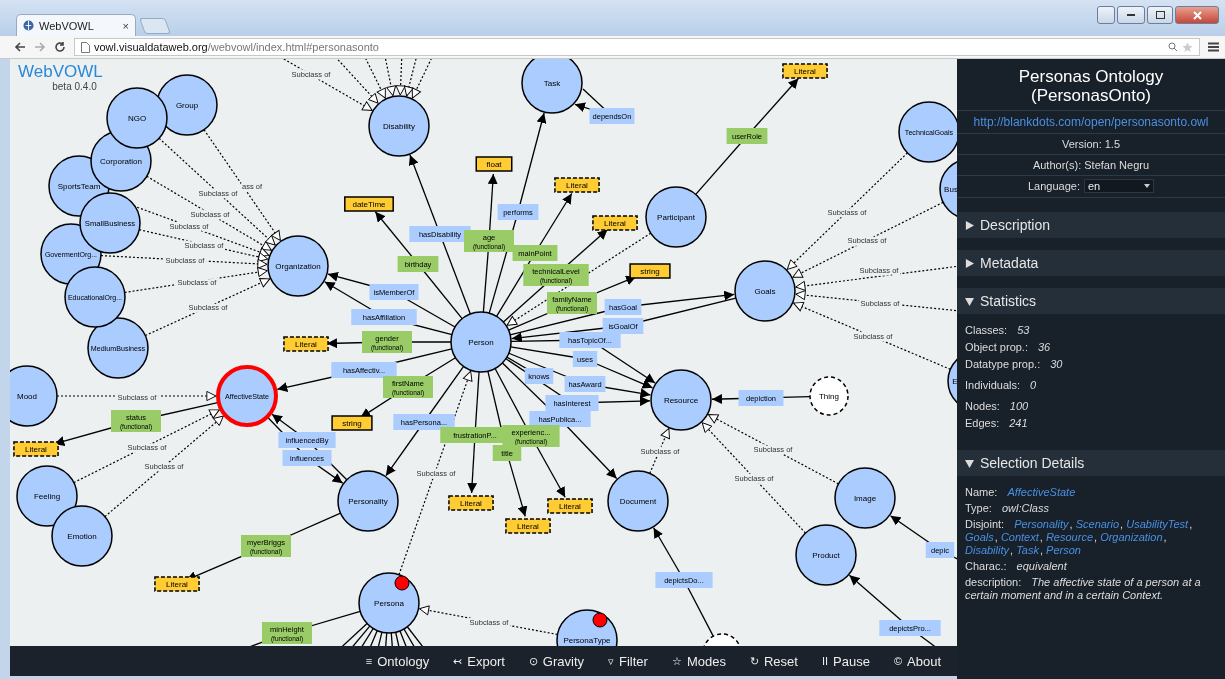 The image size is (1225, 679). What do you see at coordinates (698, 661) in the screenshot?
I see `menu-button: ☆ Modes` at bounding box center [698, 661].